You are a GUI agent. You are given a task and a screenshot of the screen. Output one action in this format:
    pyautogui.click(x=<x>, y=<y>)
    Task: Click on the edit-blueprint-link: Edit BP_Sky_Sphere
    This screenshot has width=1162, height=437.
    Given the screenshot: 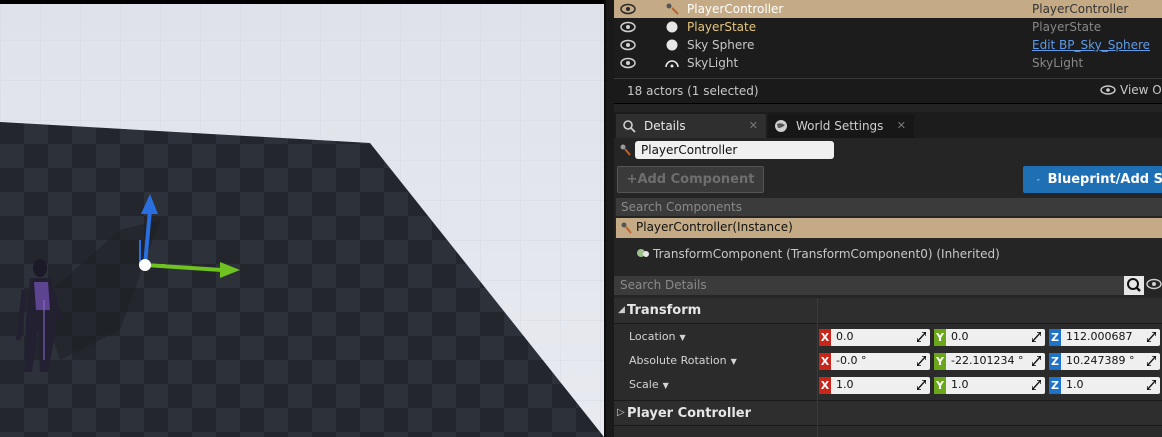 What is the action you would take?
    pyautogui.click(x=1091, y=45)
    